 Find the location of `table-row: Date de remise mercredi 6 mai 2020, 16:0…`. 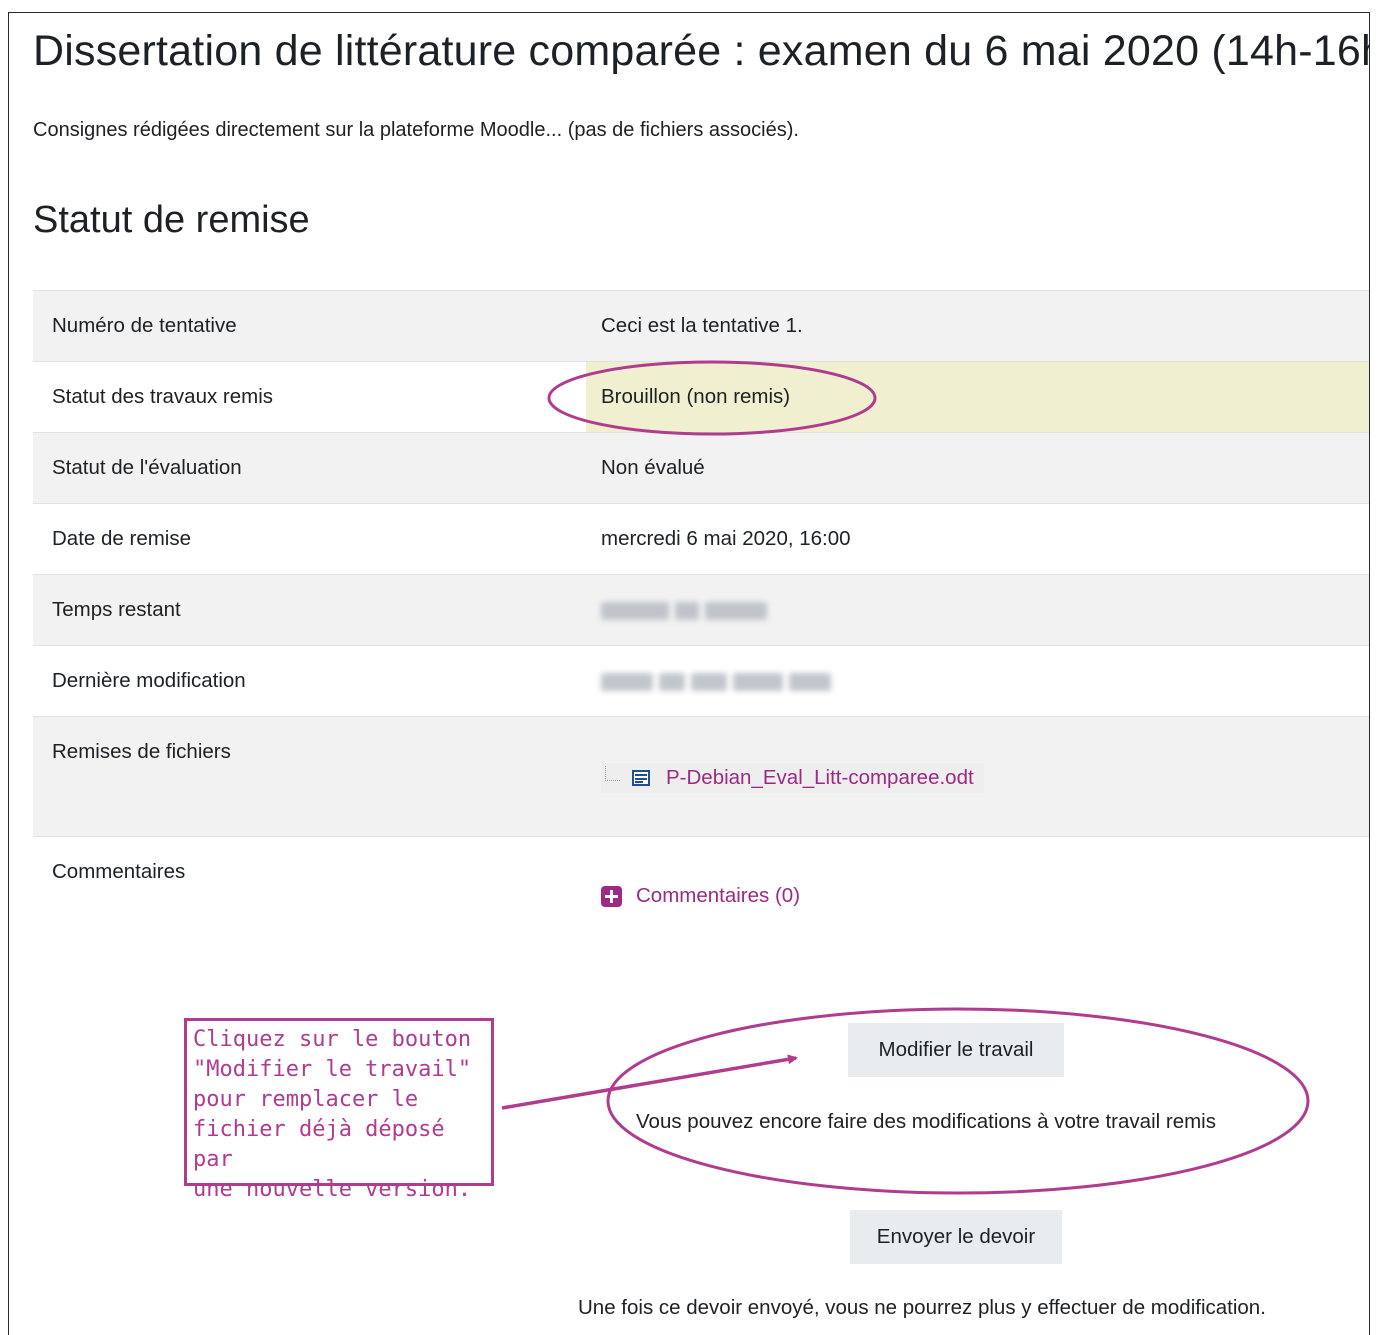

table-row: Date de remise mercredi 6 mai 2020, 16:0… is located at coordinates (701, 539).